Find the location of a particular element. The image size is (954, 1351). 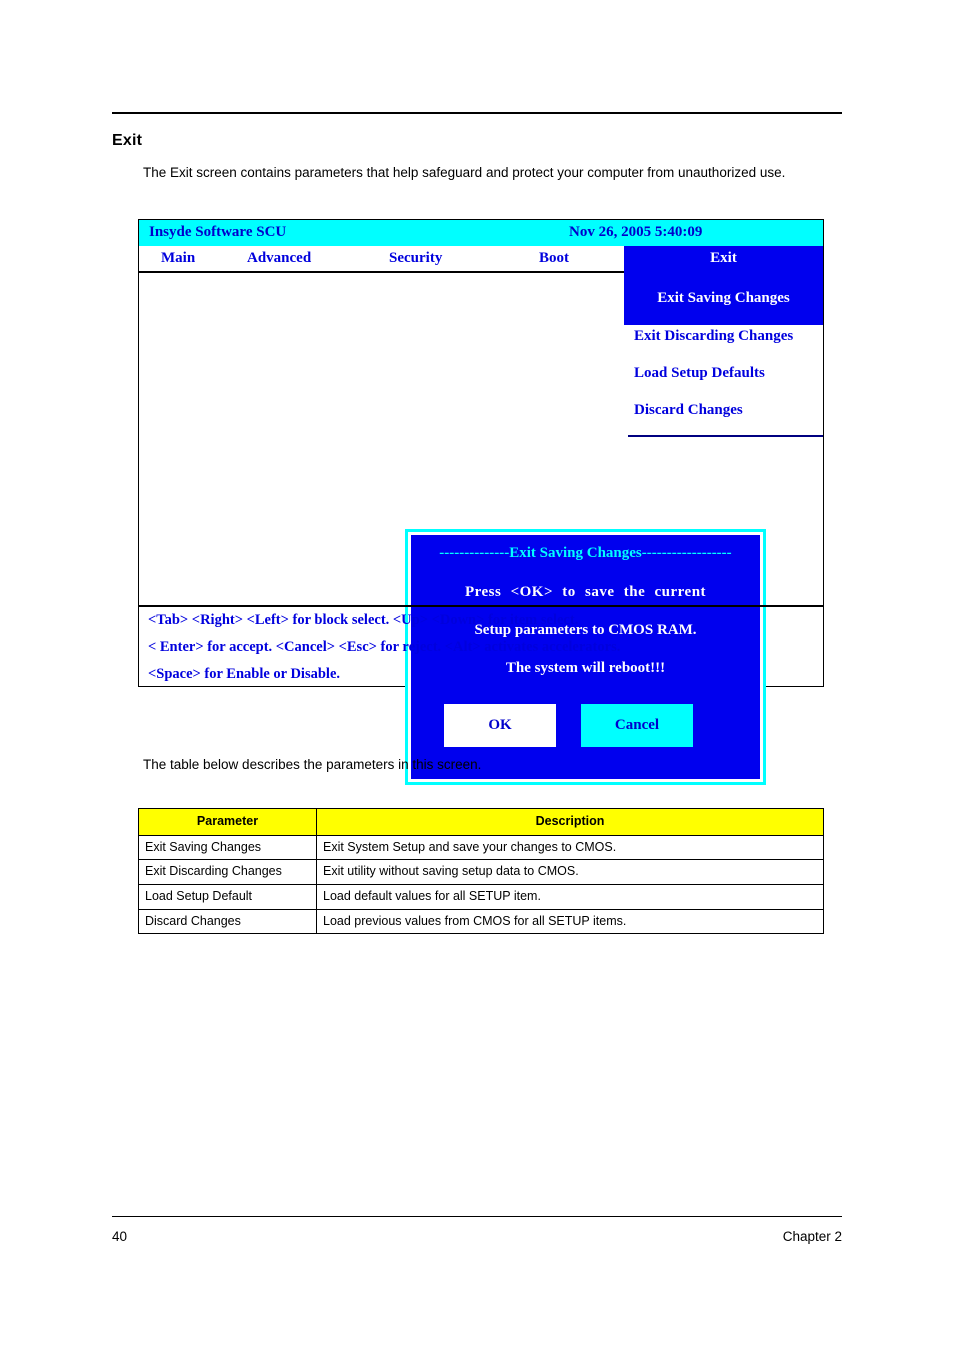

cell-parameter: Exit Saving Changes is located at coordinates (227, 847).